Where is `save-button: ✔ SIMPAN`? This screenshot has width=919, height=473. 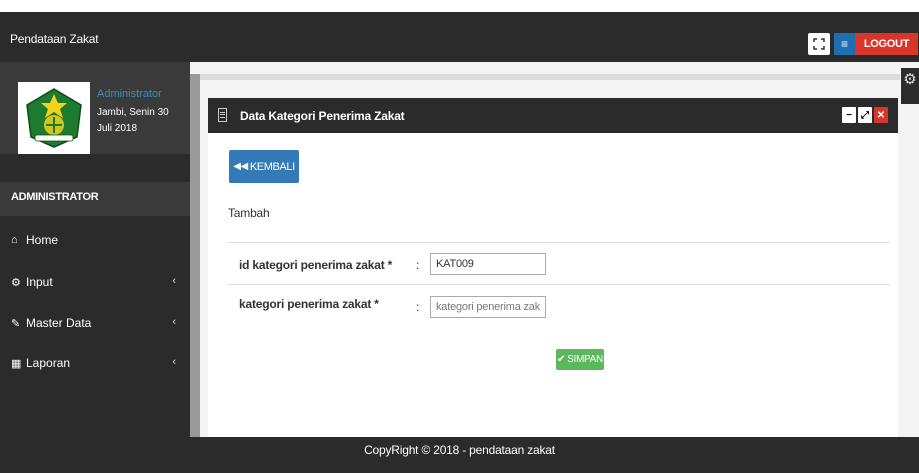
save-button: ✔ SIMPAN is located at coordinates (580, 359).